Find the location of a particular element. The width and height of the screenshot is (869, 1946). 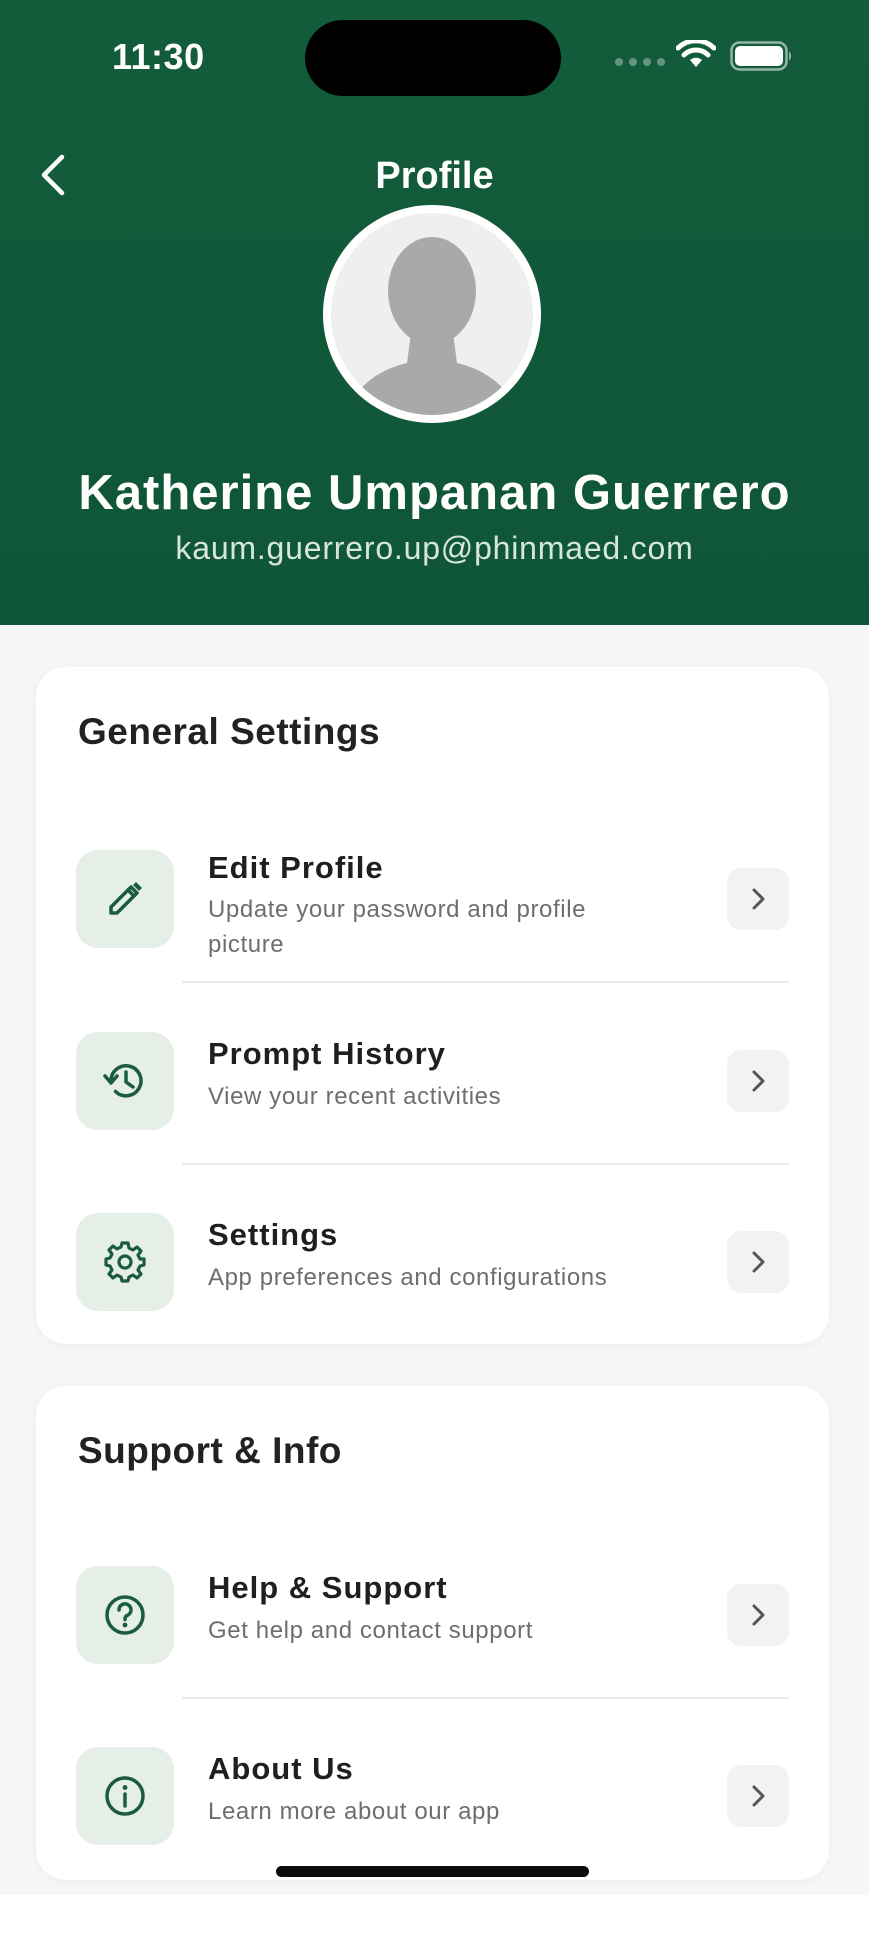

settings-icon-tile is located at coordinates (125, 1262).